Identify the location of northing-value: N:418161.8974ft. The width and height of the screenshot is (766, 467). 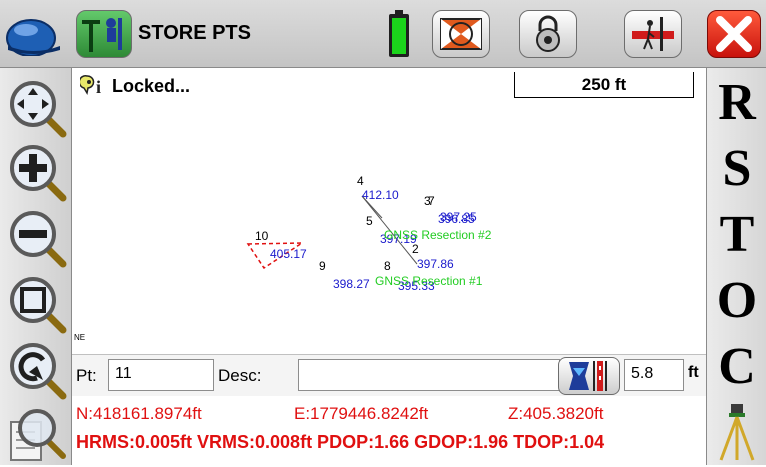
(139, 413).